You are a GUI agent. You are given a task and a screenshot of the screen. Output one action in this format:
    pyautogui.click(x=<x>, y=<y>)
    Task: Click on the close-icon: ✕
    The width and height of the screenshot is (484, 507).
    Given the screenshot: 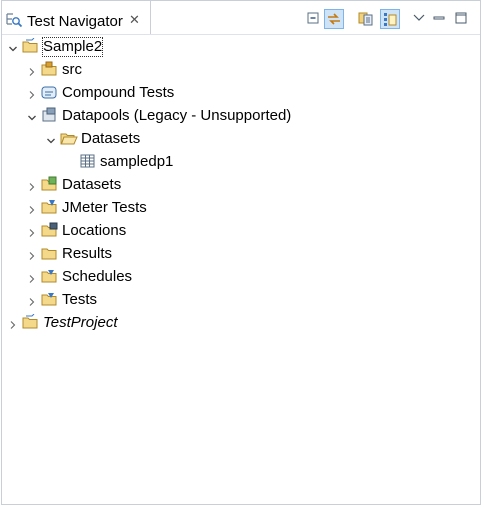 What is the action you would take?
    pyautogui.click(x=134, y=19)
    